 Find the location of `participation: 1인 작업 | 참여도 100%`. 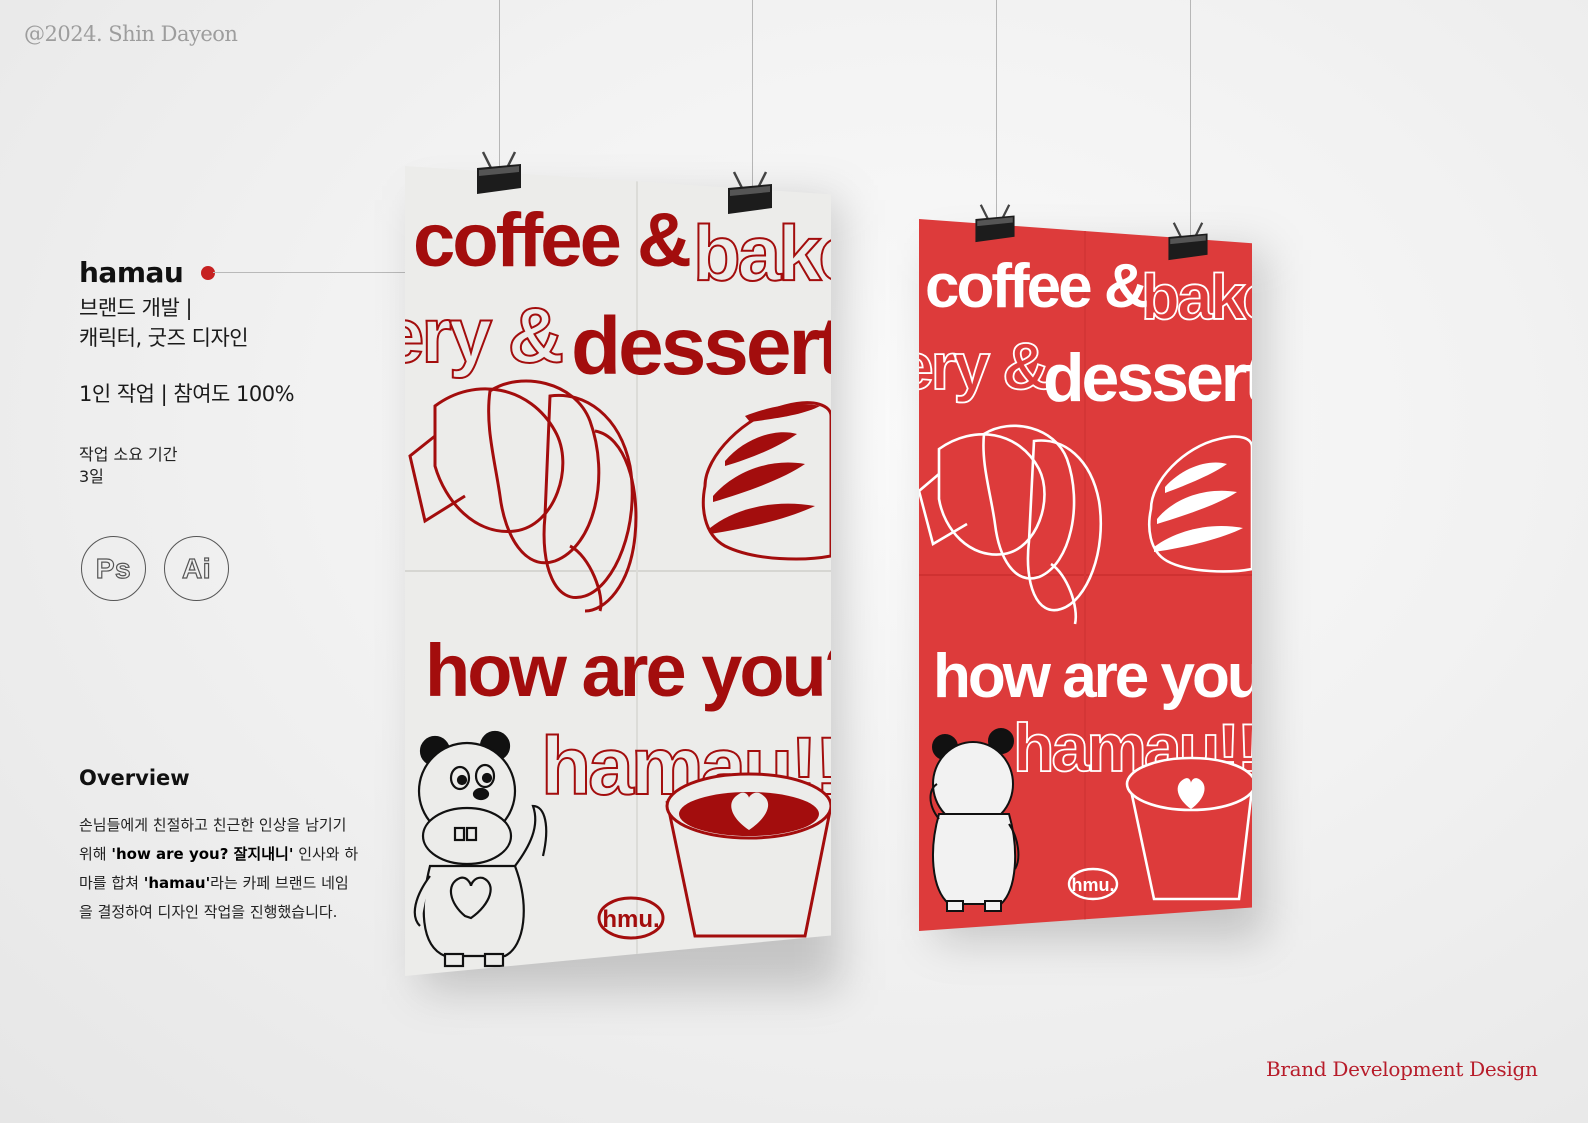

participation: 1인 작업 | 참여도 100% is located at coordinates (187, 394).